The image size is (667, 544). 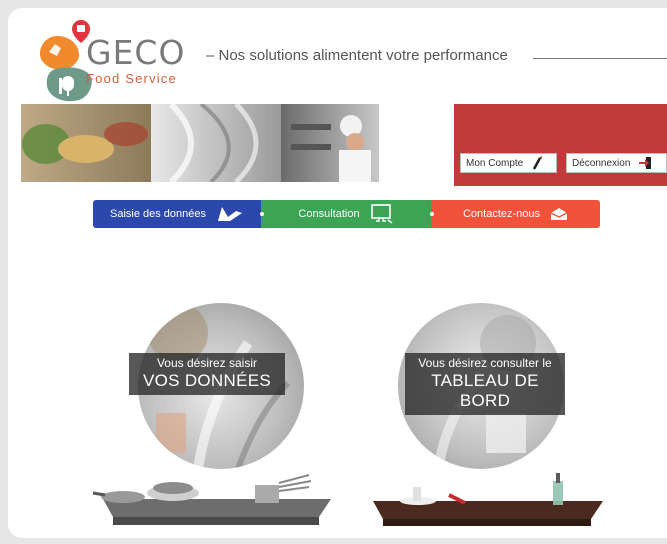 I want to click on mon-compte-label: Mon Compte, so click(x=495, y=163).